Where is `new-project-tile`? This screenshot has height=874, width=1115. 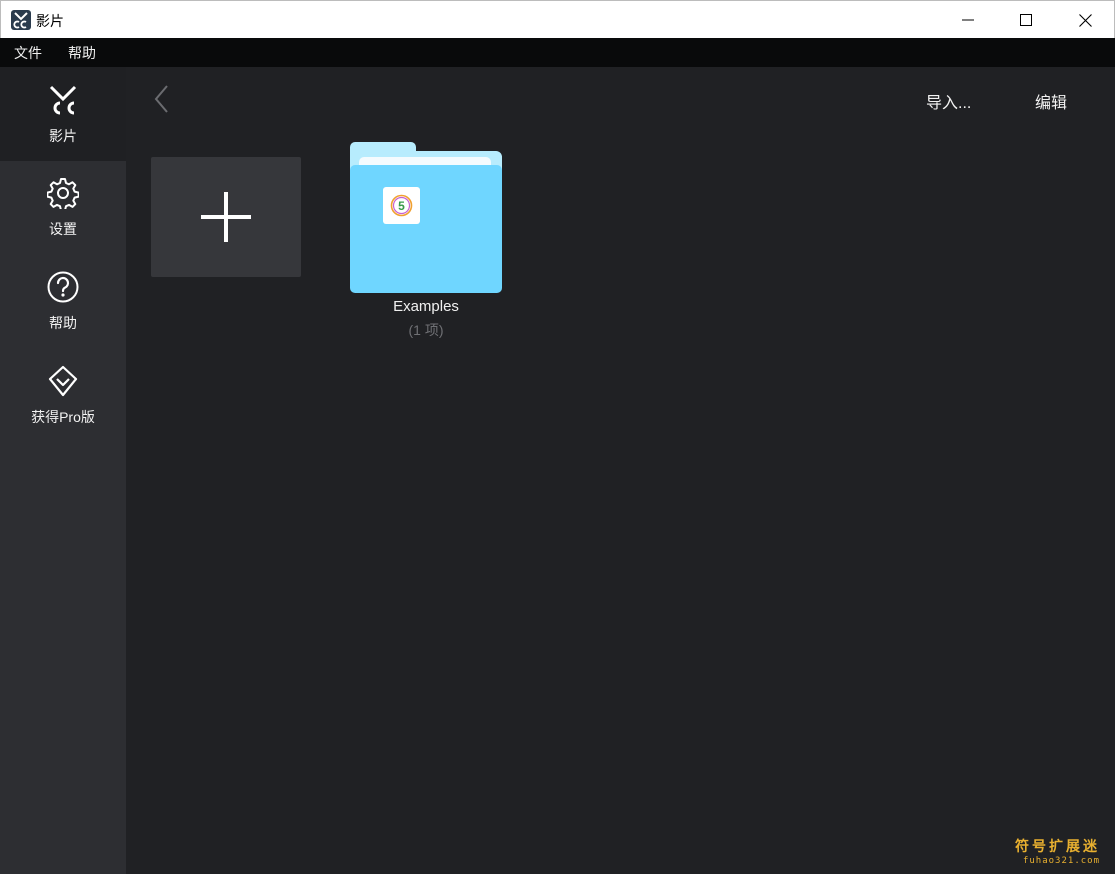 new-project-tile is located at coordinates (226, 217).